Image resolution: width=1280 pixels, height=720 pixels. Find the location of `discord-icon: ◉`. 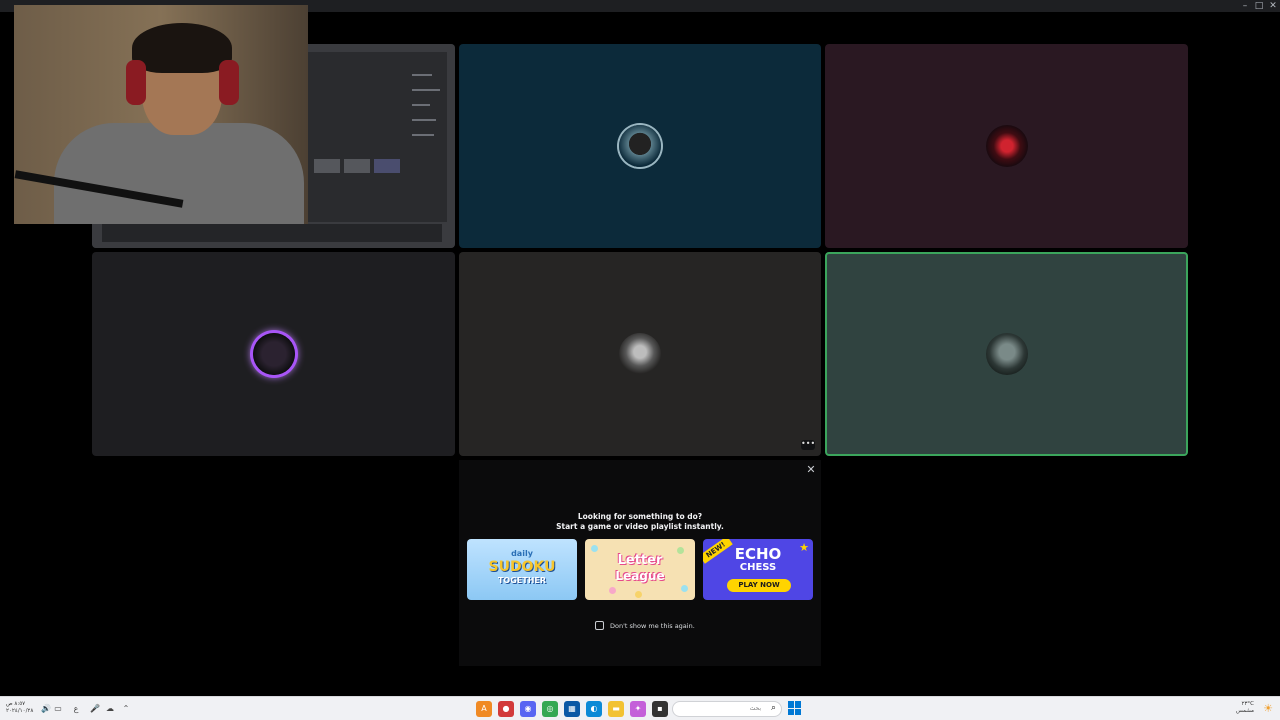

discord-icon: ◉ is located at coordinates (528, 709).